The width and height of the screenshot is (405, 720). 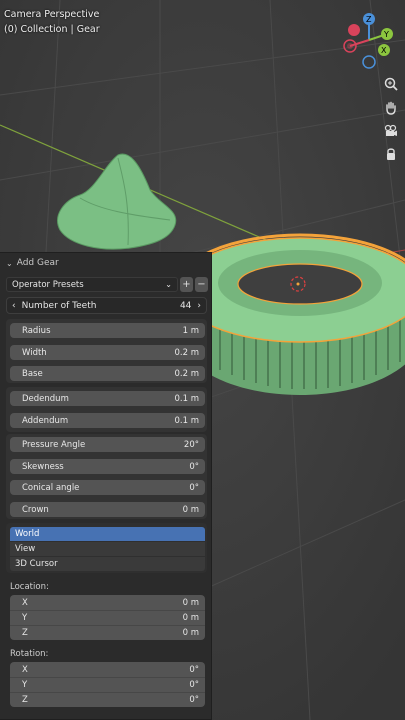 I want to click on radius-value: 1 m, so click(x=190, y=330).